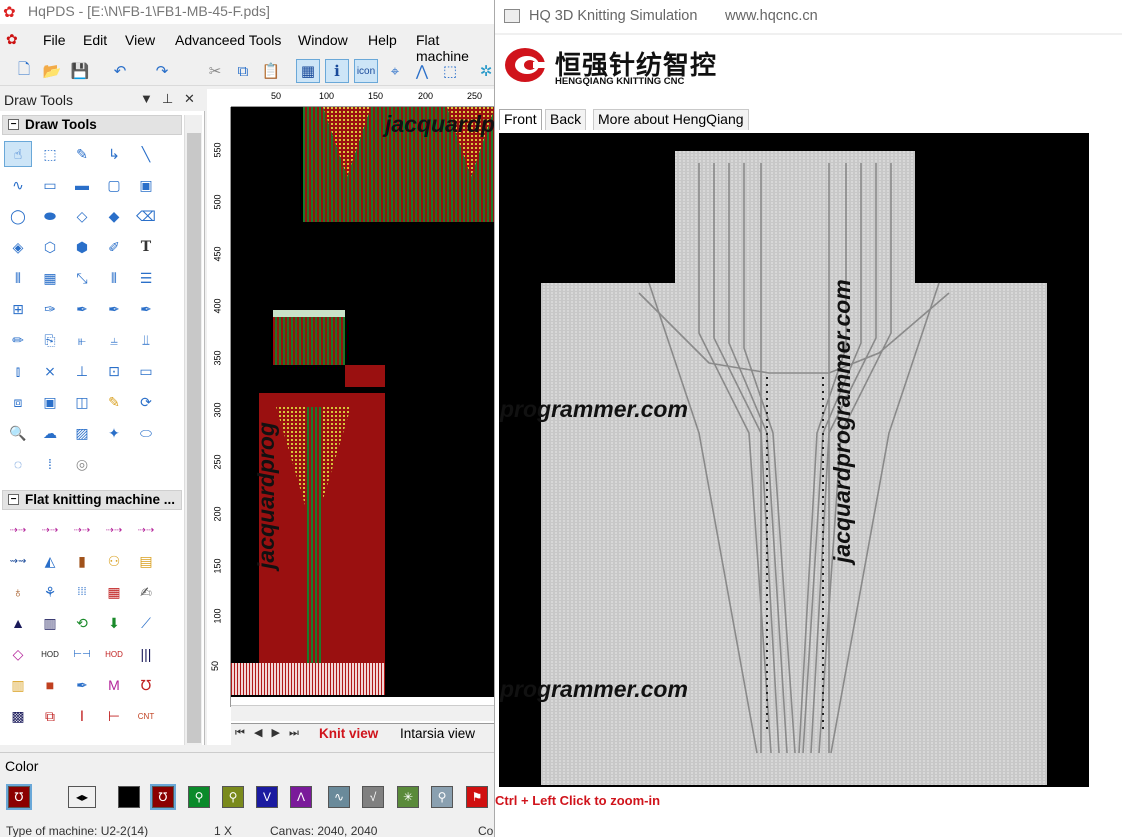  I want to click on undo-icon: ↶, so click(120, 71).